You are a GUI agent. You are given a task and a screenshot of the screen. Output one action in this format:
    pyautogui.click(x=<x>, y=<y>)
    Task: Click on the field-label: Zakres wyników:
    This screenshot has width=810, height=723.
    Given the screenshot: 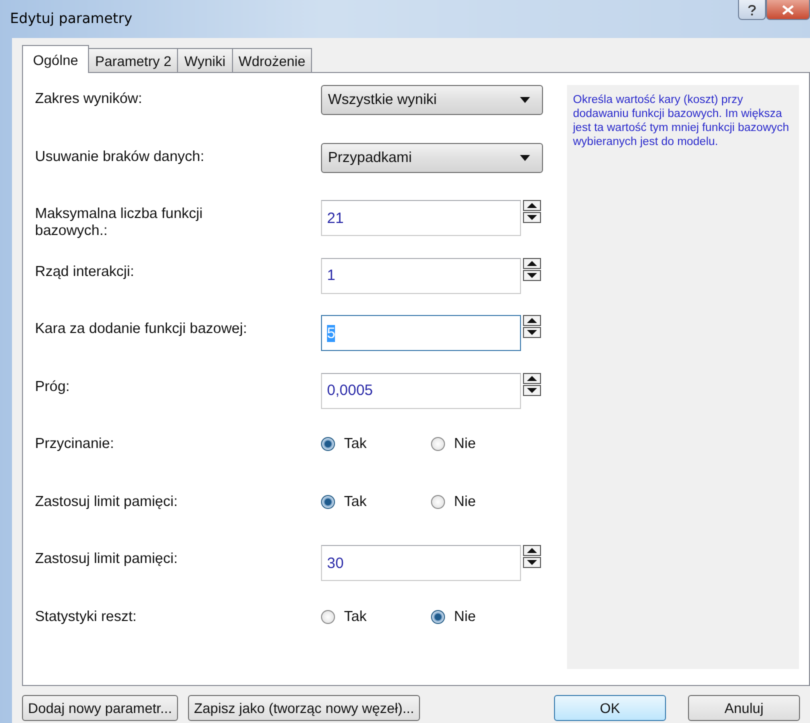 What is the action you would take?
    pyautogui.click(x=89, y=99)
    